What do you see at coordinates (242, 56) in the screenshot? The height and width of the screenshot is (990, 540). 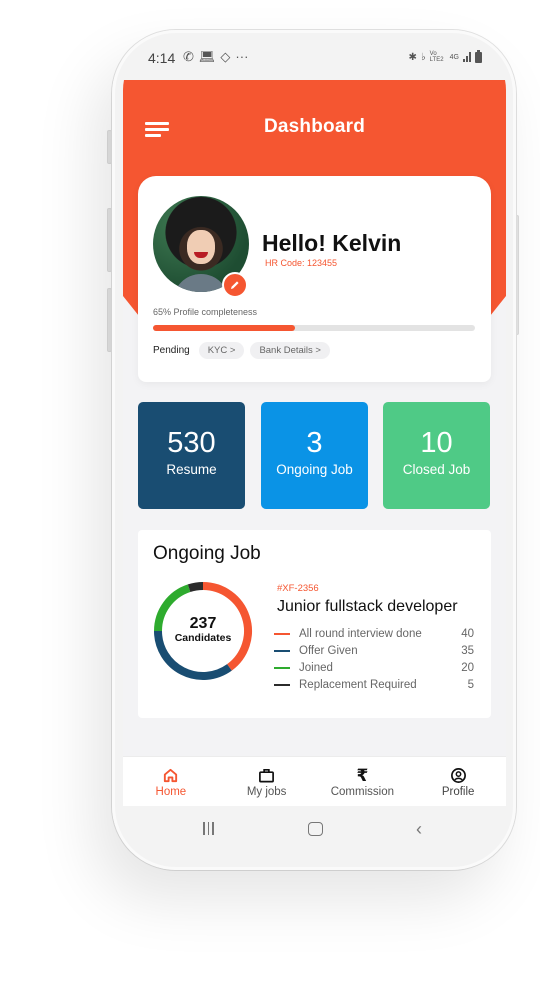 I see `more-dots-icon: ···` at bounding box center [242, 56].